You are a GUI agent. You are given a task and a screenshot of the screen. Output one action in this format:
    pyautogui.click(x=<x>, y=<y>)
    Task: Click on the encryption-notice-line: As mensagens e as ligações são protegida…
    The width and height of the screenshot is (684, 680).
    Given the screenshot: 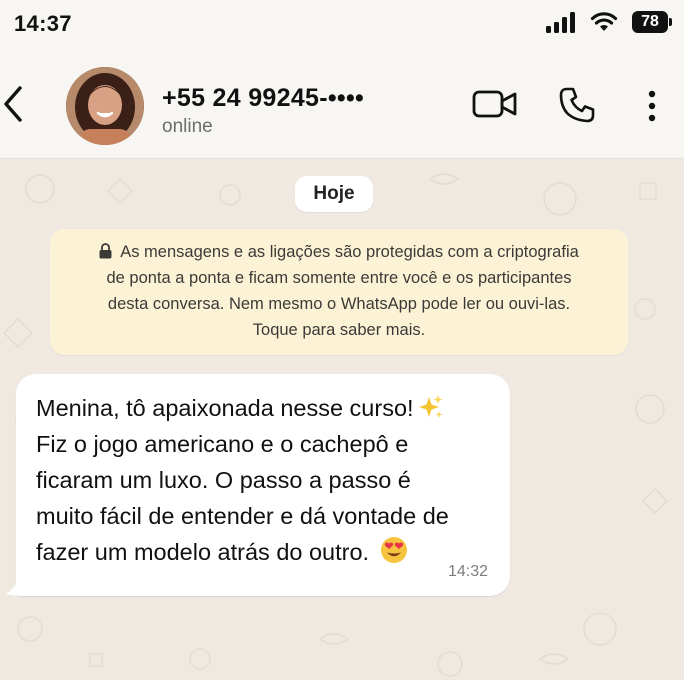 What is the action you would take?
    pyautogui.click(x=339, y=252)
    